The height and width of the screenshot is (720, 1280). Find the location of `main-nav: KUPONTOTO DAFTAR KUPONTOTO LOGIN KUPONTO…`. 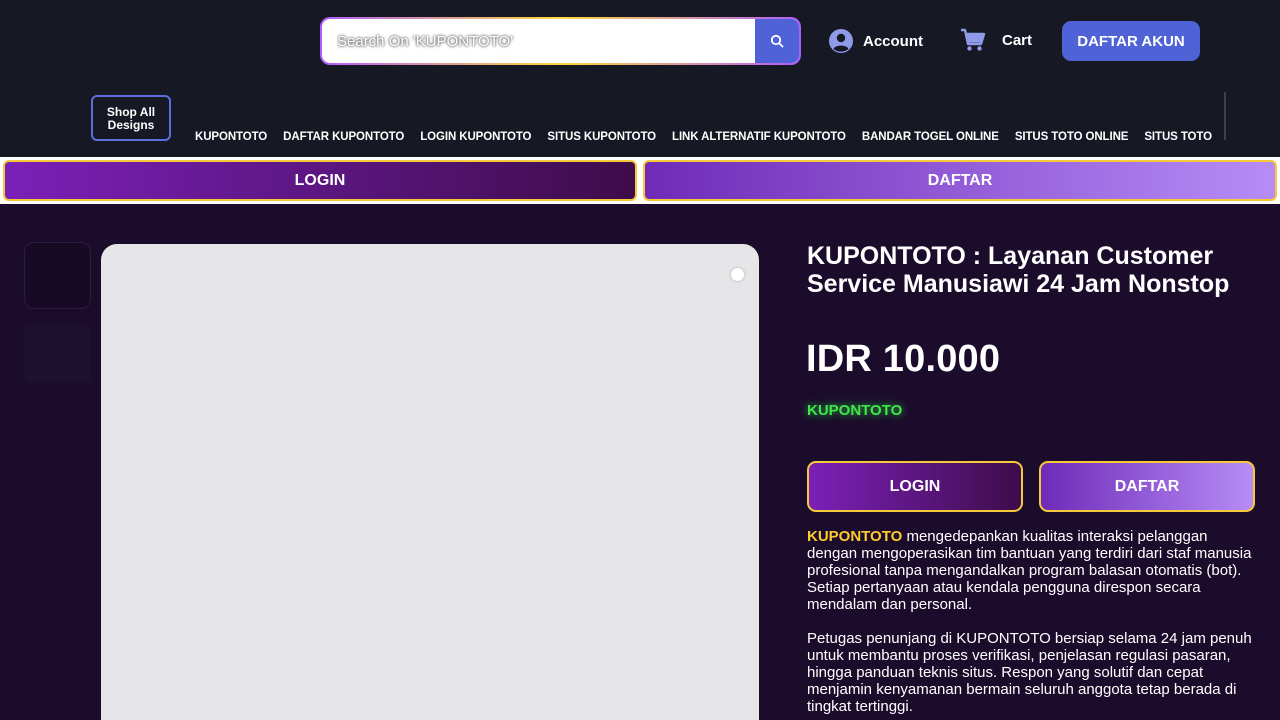

main-nav: KUPONTOTO DAFTAR KUPONTOTO LOGIN KUPONTO… is located at coordinates (703, 137).